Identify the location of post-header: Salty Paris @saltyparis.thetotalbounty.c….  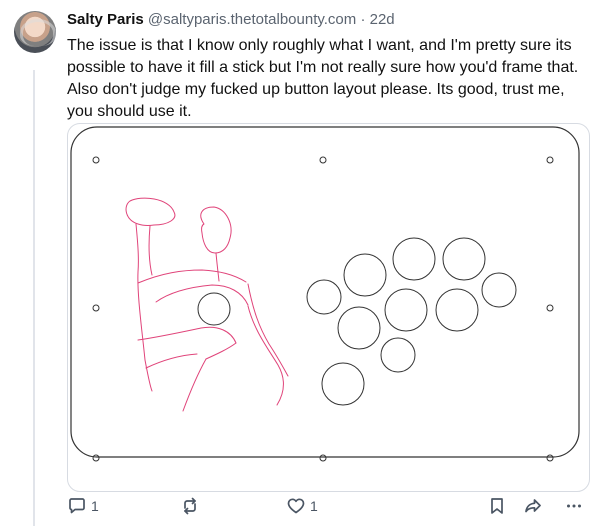
(231, 20).